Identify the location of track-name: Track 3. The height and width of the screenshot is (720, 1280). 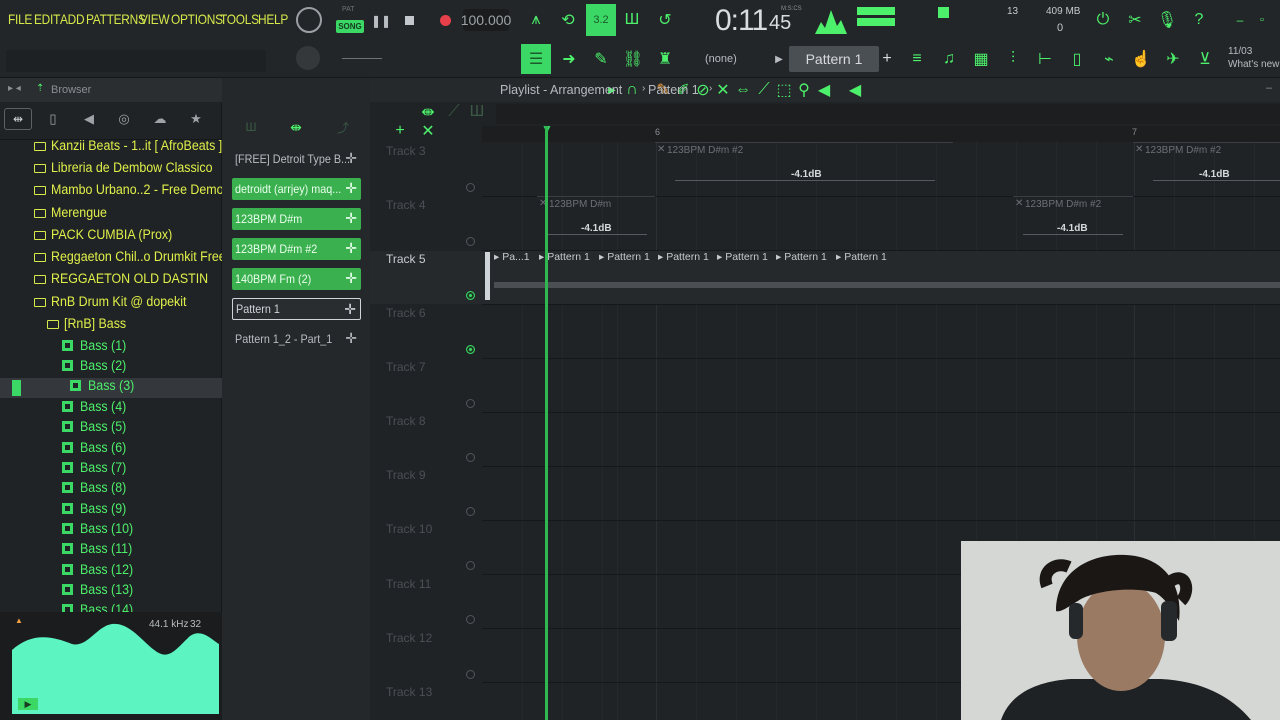
(406, 151).